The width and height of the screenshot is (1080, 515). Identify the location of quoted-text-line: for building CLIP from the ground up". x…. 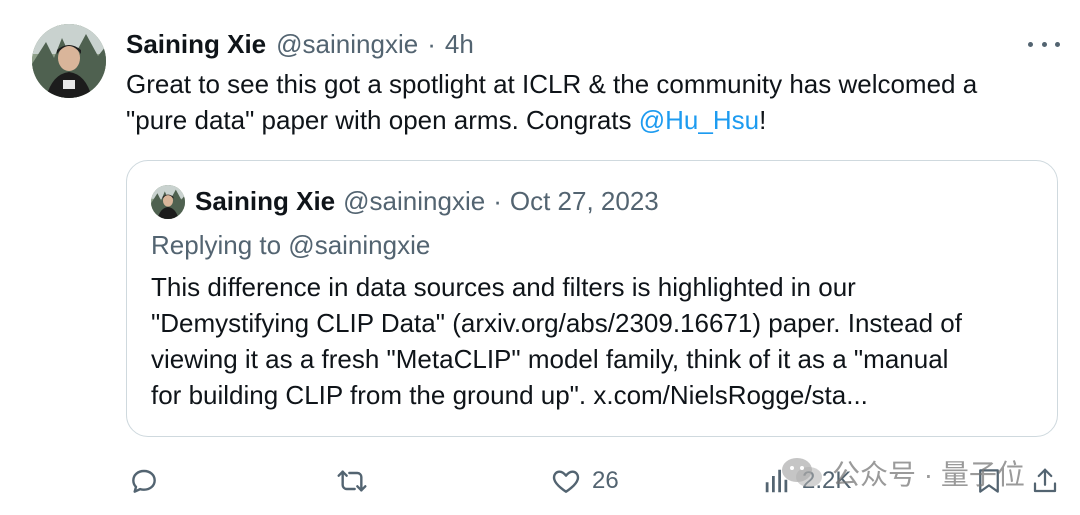
(509, 395).